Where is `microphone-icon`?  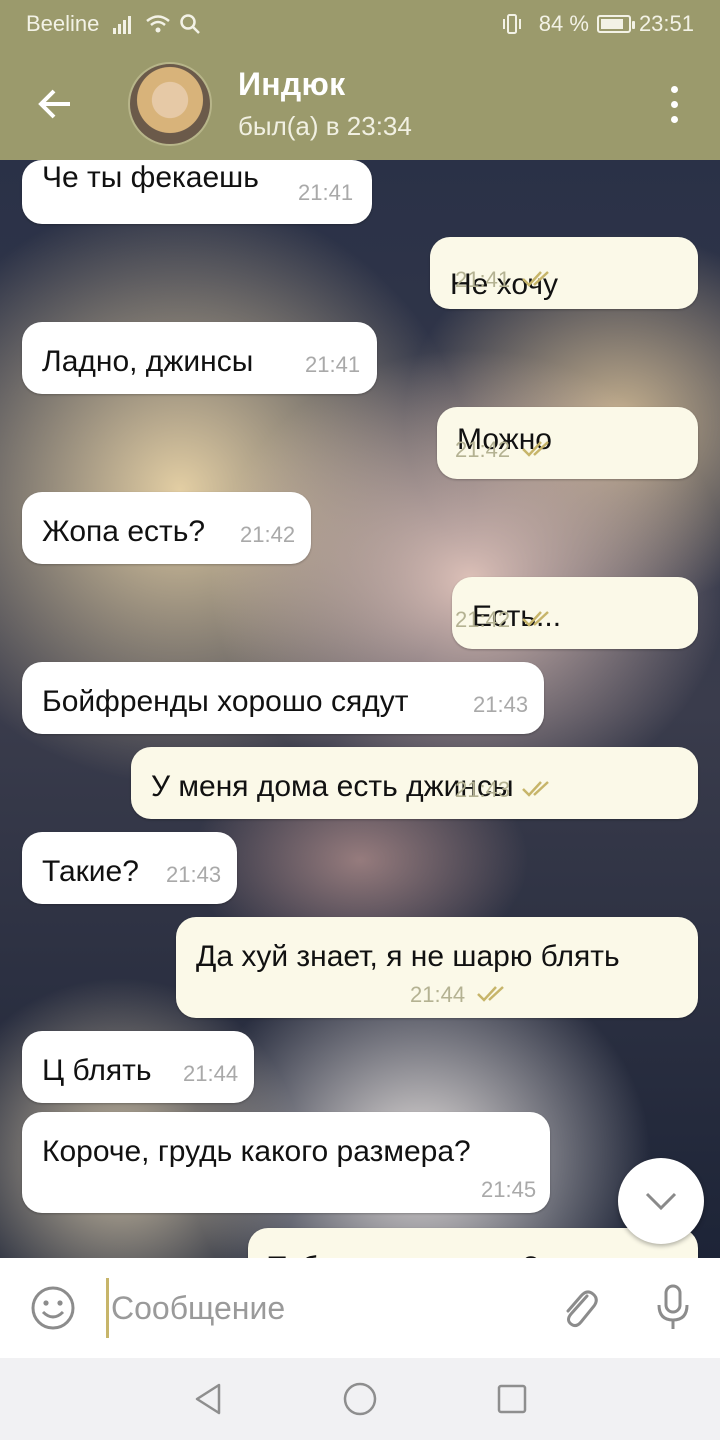
microphone-icon is located at coordinates (673, 1306).